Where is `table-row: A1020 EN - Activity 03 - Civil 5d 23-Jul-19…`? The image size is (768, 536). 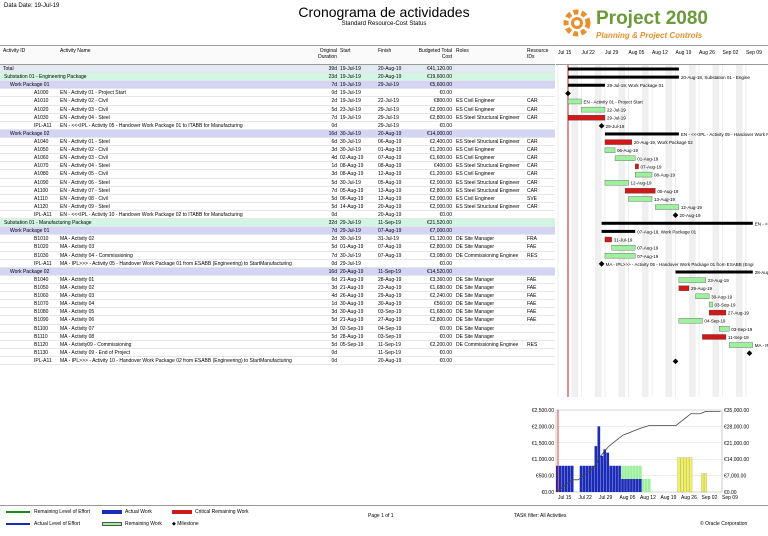
table-row: A1020 EN - Activity 03 - Civil 5d 23-Jul-19… is located at coordinates (277, 110).